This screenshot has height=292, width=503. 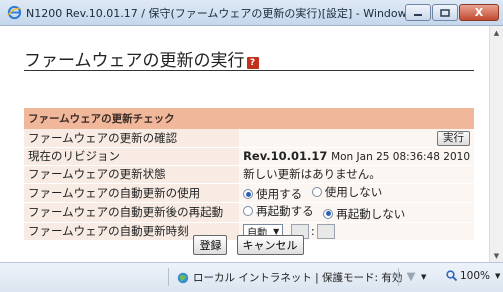 What do you see at coordinates (496, 32) in the screenshot?
I see `scroll-up-icon: ▲` at bounding box center [496, 32].